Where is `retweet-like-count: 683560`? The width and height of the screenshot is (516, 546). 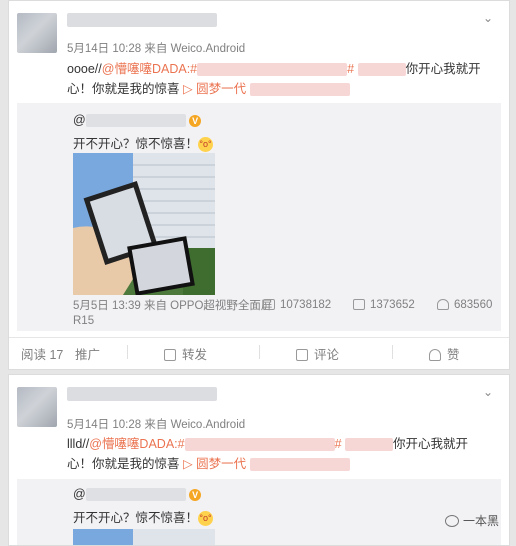
retweet-like-count: 683560 is located at coordinates (464, 305).